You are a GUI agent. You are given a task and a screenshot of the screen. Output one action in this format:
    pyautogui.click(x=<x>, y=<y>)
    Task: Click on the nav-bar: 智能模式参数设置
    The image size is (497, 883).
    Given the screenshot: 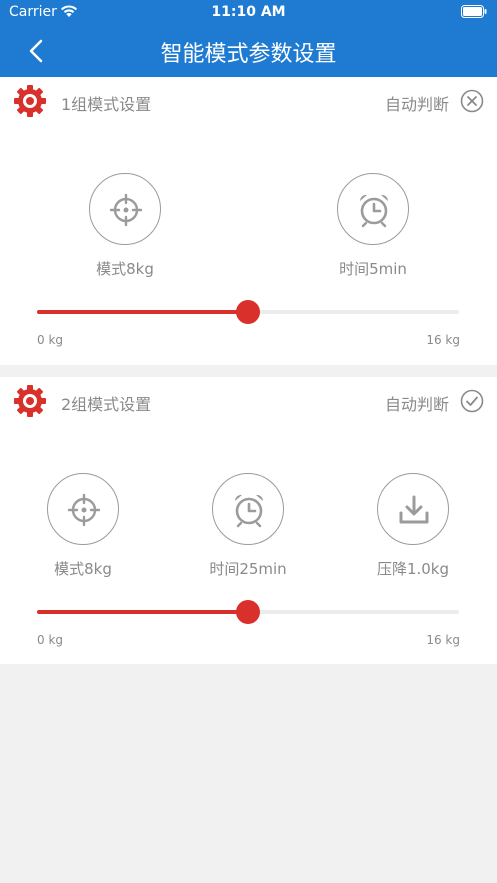 What is the action you would take?
    pyautogui.click(x=248, y=51)
    